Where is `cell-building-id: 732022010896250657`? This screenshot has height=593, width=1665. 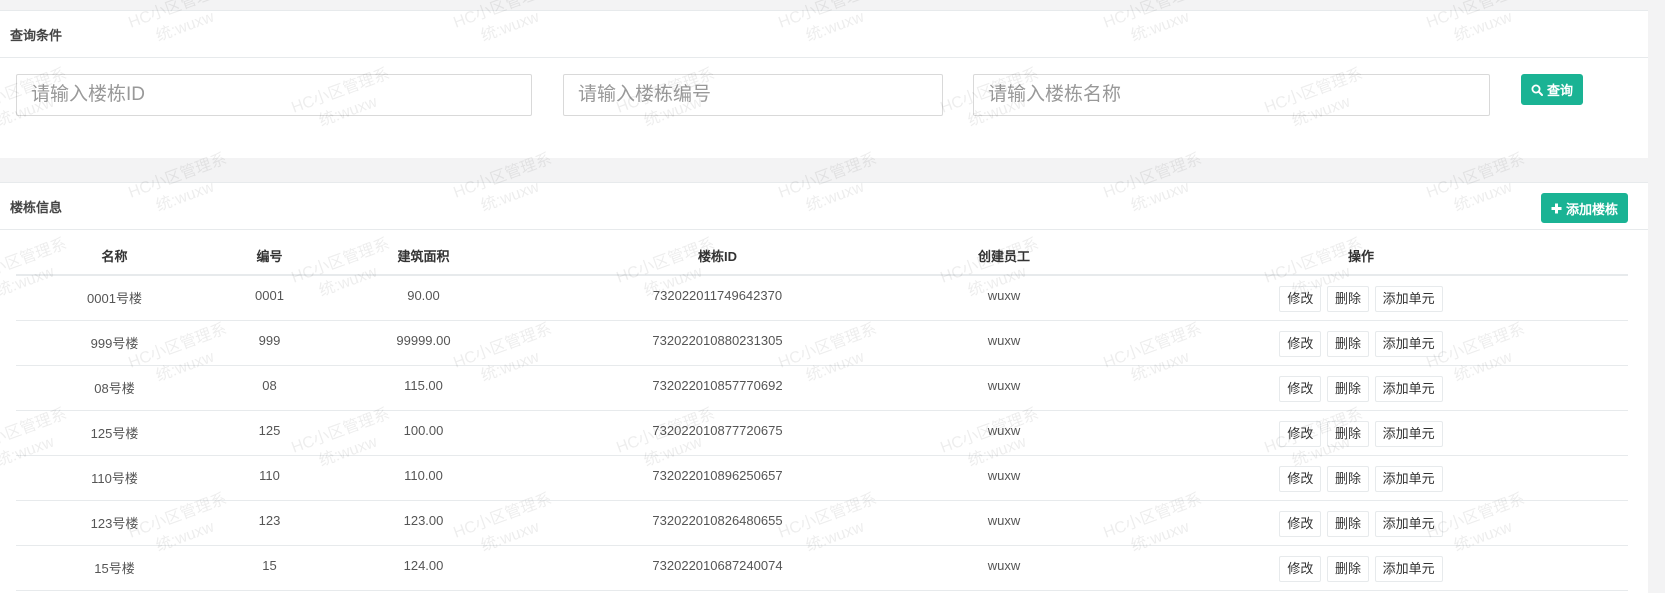 cell-building-id: 732022010896250657 is located at coordinates (717, 478).